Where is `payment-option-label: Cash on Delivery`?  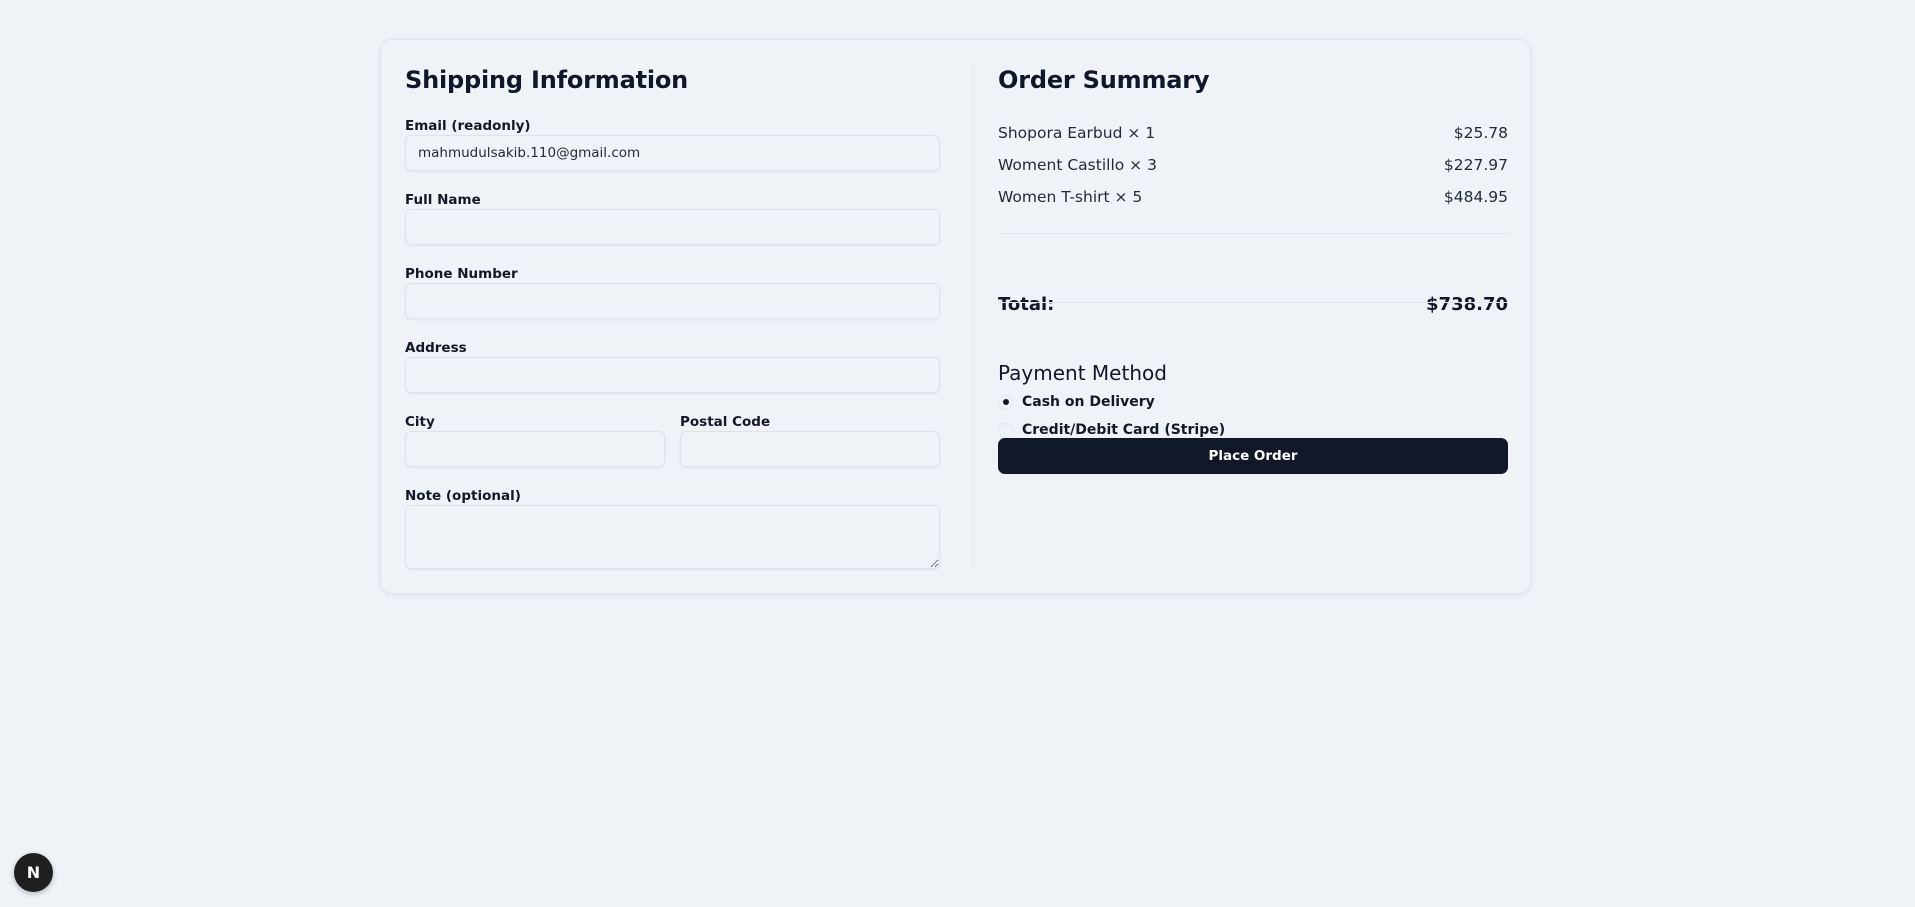
payment-option-label: Cash on Delivery is located at coordinates (1088, 402).